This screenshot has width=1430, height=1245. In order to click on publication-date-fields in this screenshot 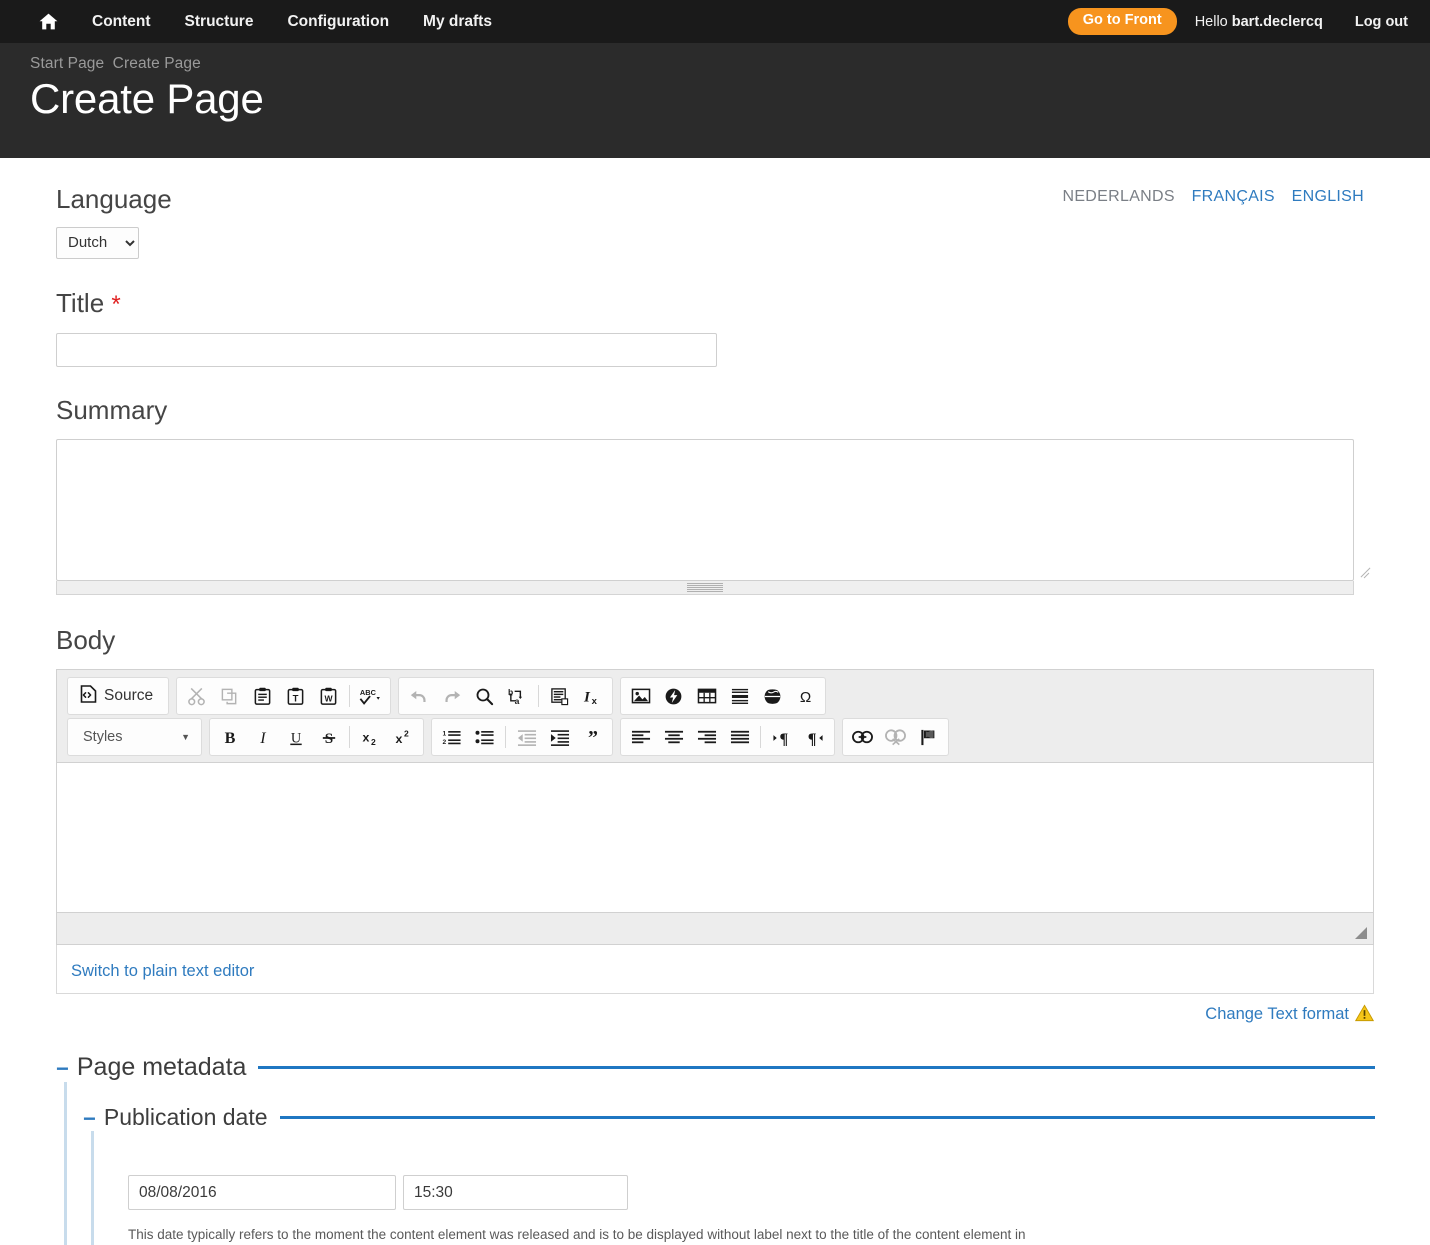, I will do `click(742, 1193)`.